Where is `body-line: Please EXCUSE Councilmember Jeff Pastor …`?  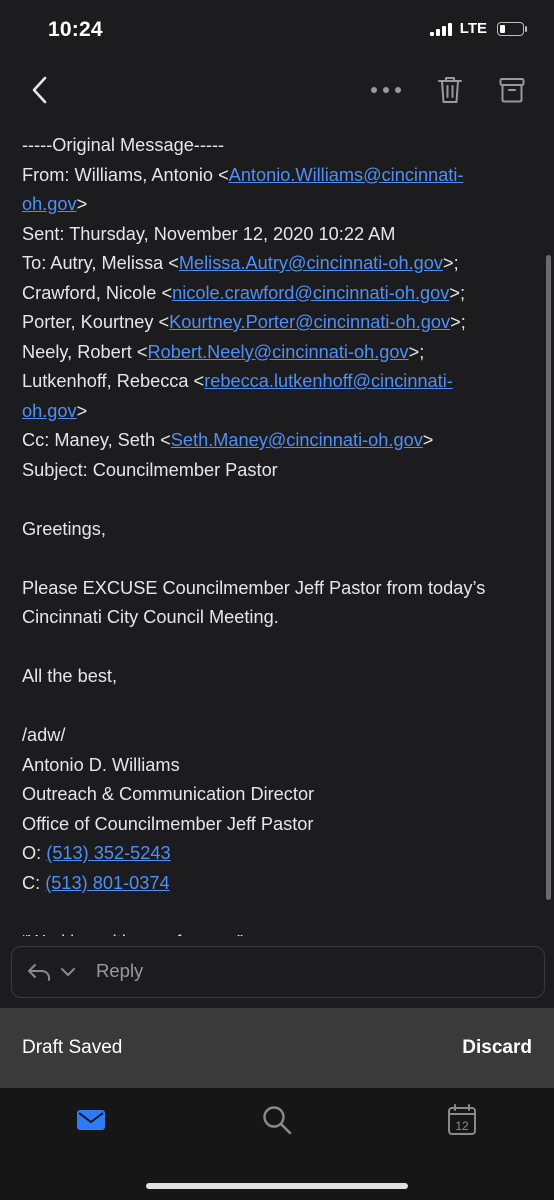
body-line: Please EXCUSE Councilmember Jeff Pastor … is located at coordinates (254, 587).